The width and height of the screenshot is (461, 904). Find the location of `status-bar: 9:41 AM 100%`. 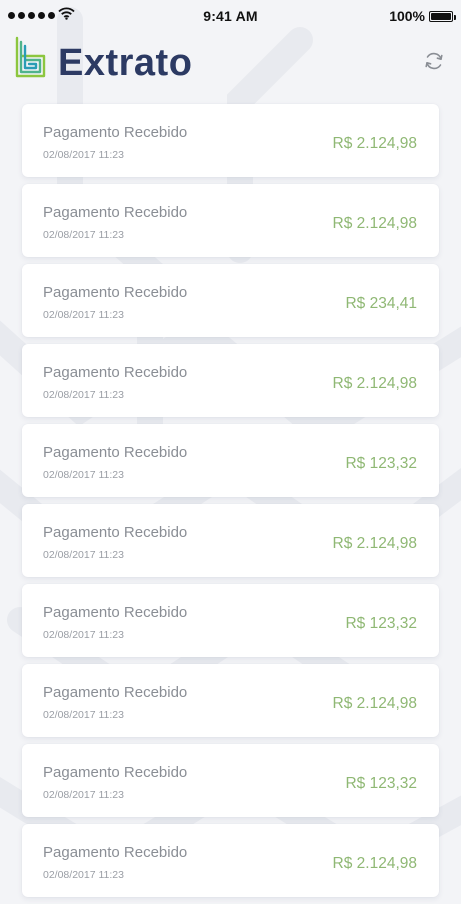

status-bar: 9:41 AM 100% is located at coordinates (230, 16).